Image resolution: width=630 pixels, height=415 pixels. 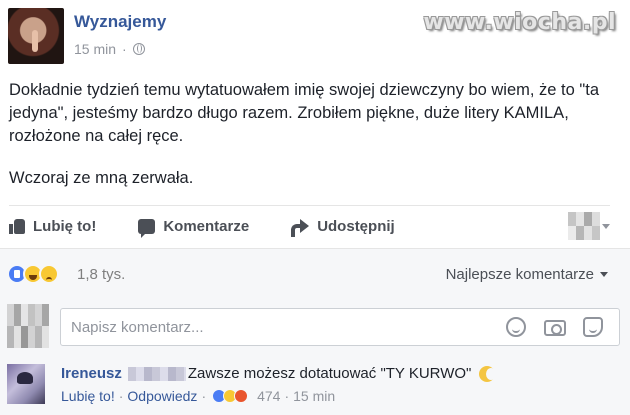 What do you see at coordinates (28, 326) in the screenshot?
I see `viewer-avatar` at bounding box center [28, 326].